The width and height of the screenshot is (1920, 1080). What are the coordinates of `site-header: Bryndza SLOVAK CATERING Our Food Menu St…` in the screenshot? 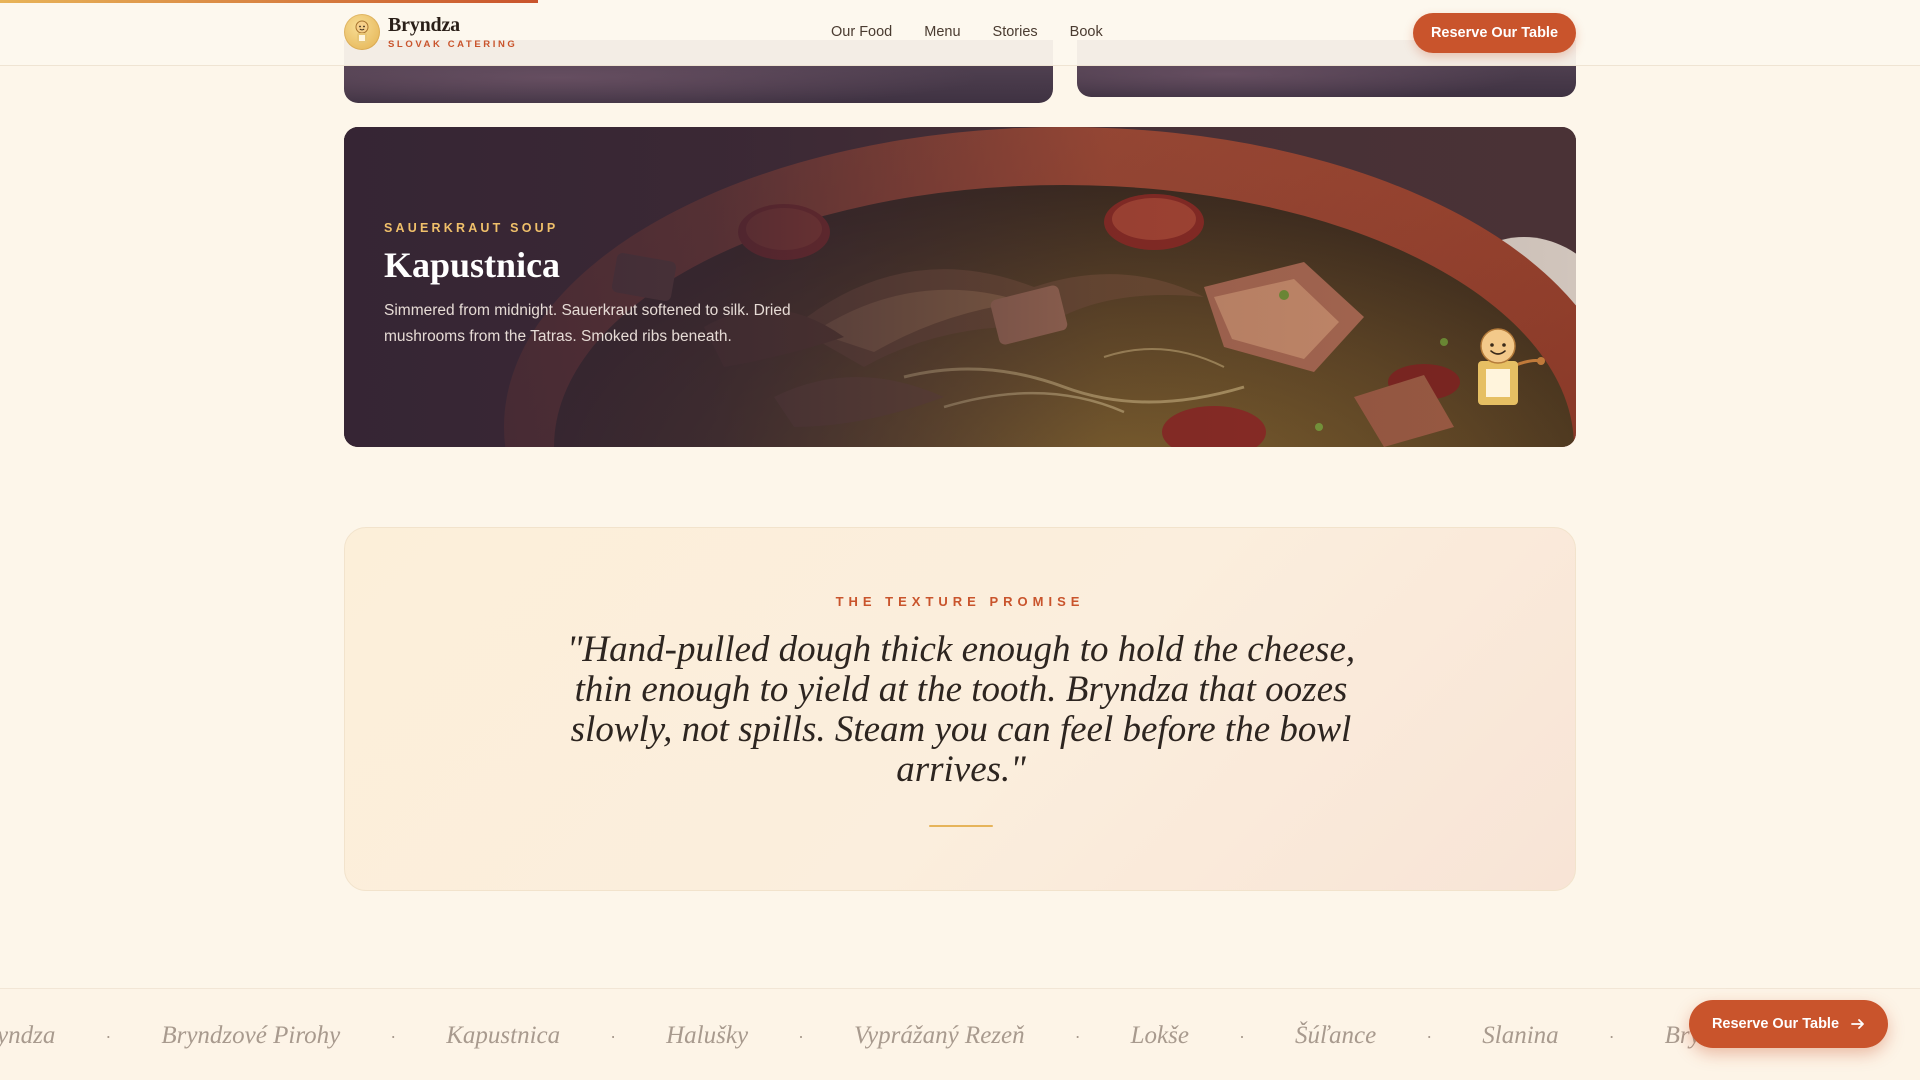 It's located at (960, 33).